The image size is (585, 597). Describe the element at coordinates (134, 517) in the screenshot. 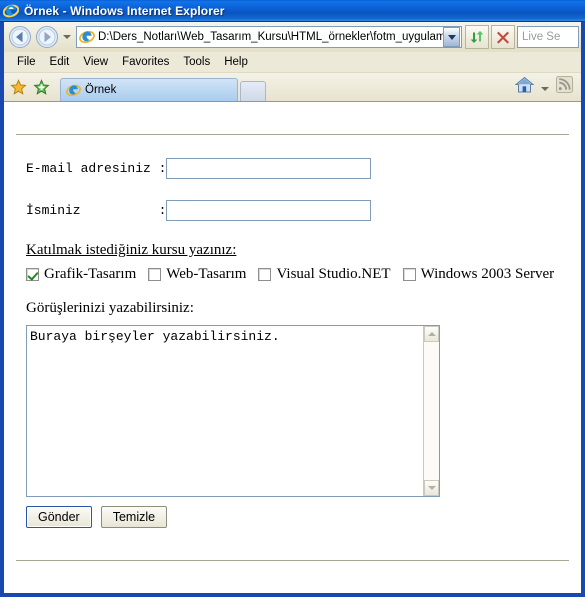

I see `reset-button: Temizle` at that location.